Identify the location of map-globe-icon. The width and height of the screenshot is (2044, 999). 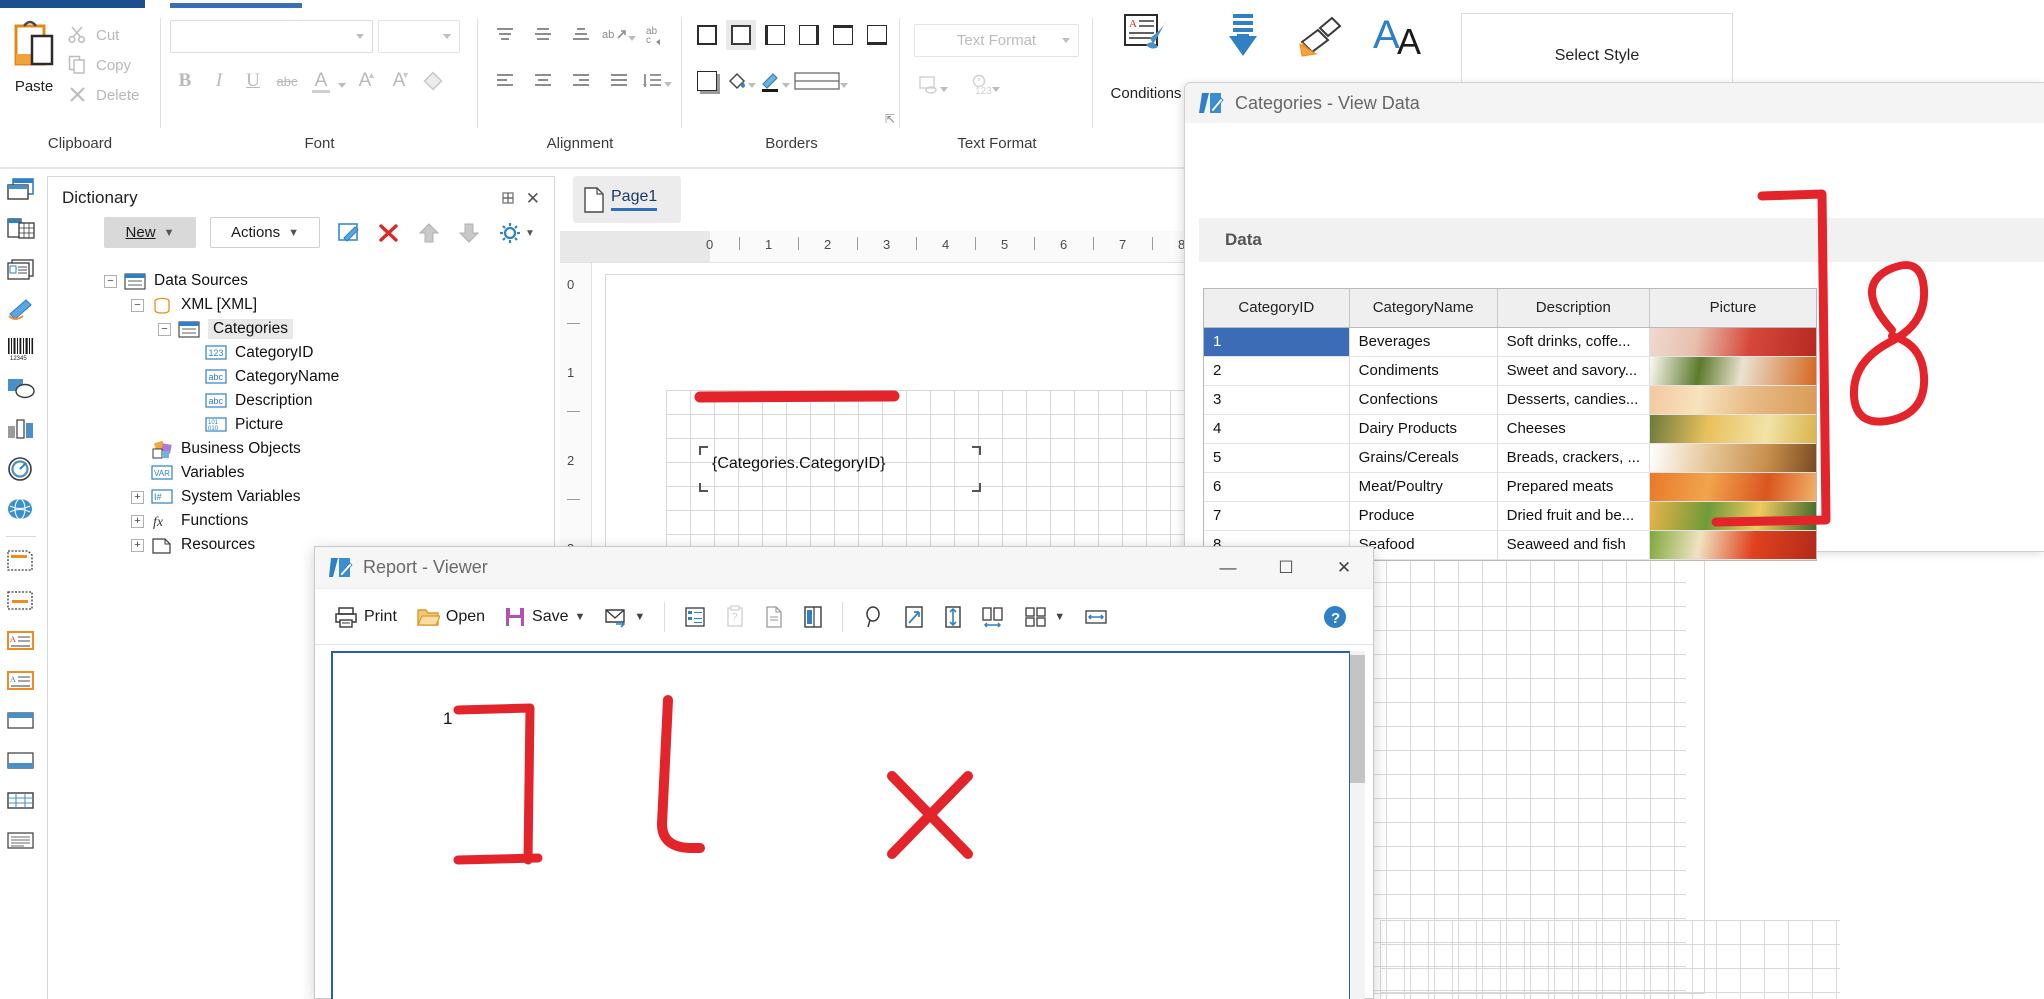
(22, 511).